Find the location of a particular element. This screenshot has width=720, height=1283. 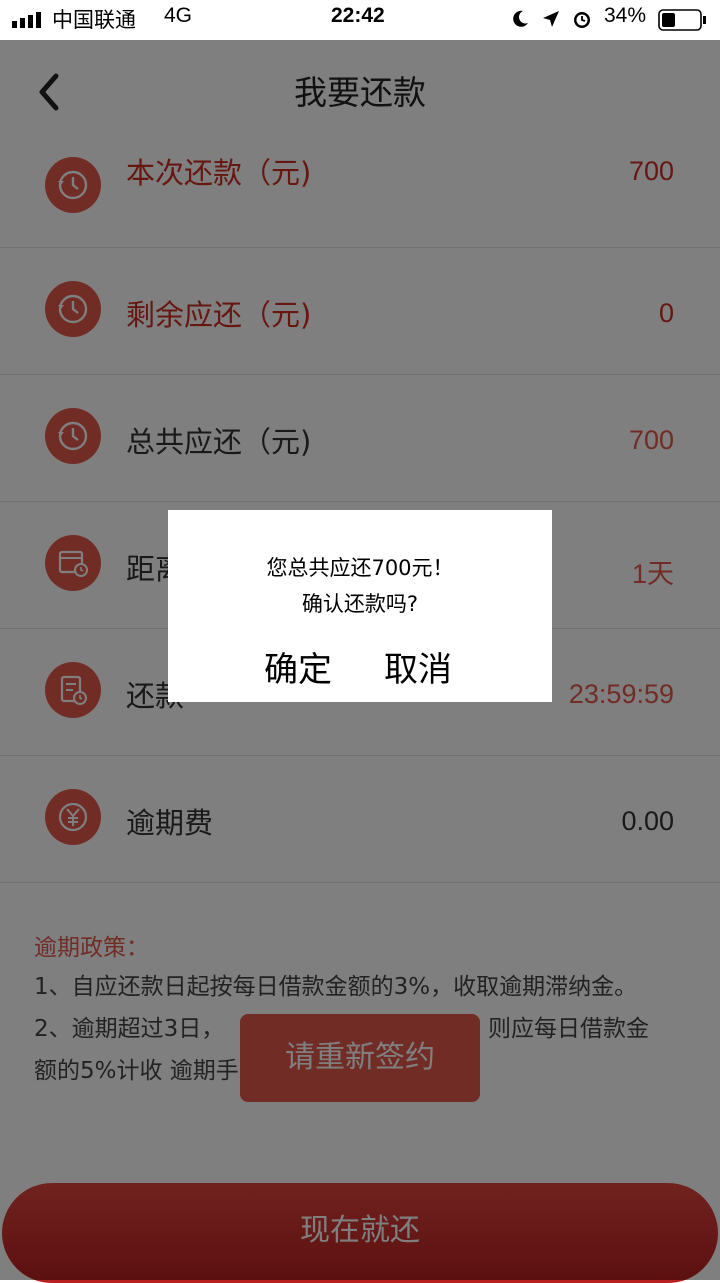

clock: 22:42 is located at coordinates (358, 15).